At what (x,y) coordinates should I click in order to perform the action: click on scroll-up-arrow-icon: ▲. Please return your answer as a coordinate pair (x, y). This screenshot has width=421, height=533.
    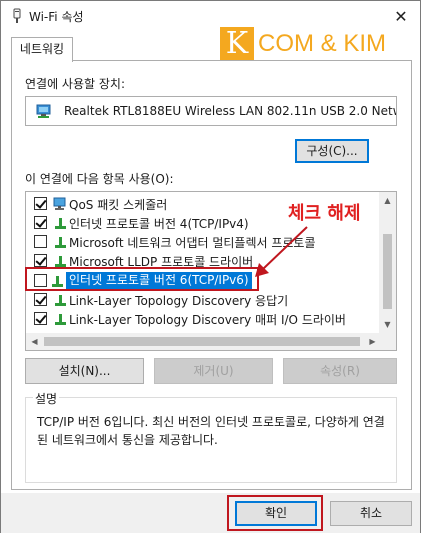
    Looking at the image, I should click on (387, 200).